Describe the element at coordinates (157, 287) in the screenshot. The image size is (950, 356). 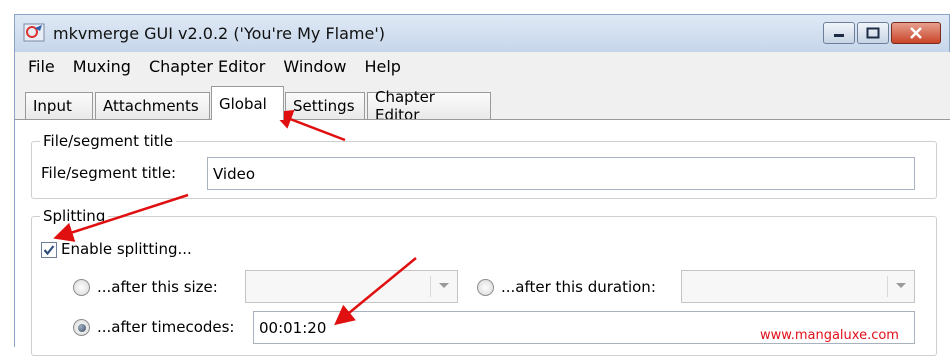
I see `after-size-label: ...after this size:` at that location.